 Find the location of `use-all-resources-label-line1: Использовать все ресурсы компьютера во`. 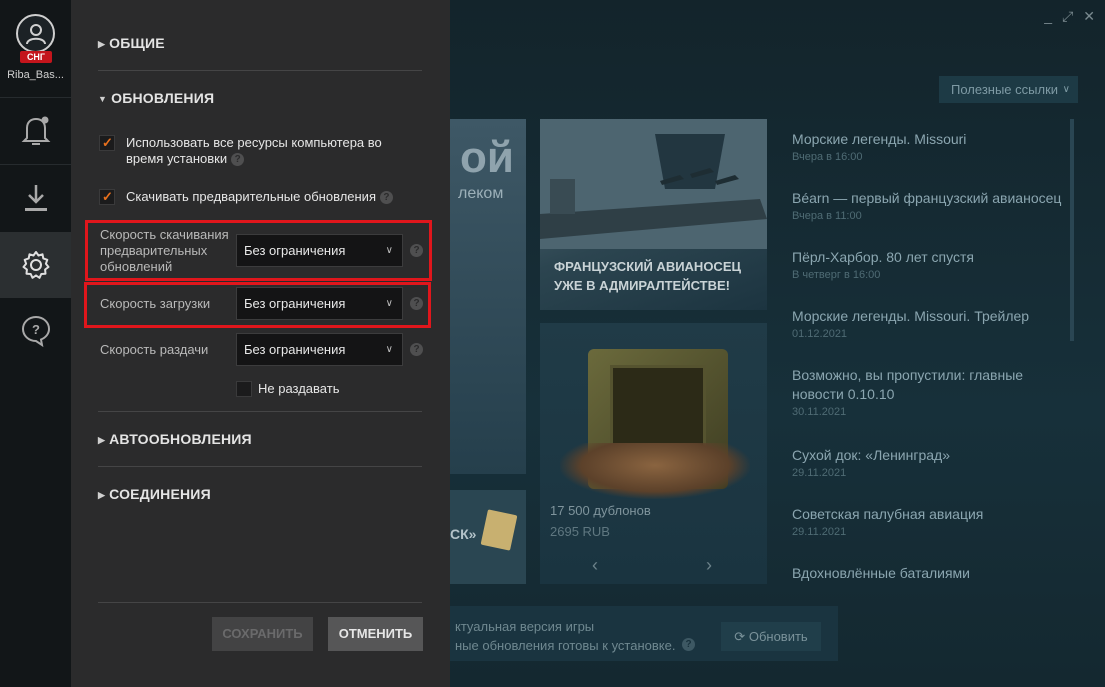

use-all-resources-label-line1: Использовать все ресурсы компьютера во is located at coordinates (254, 142).